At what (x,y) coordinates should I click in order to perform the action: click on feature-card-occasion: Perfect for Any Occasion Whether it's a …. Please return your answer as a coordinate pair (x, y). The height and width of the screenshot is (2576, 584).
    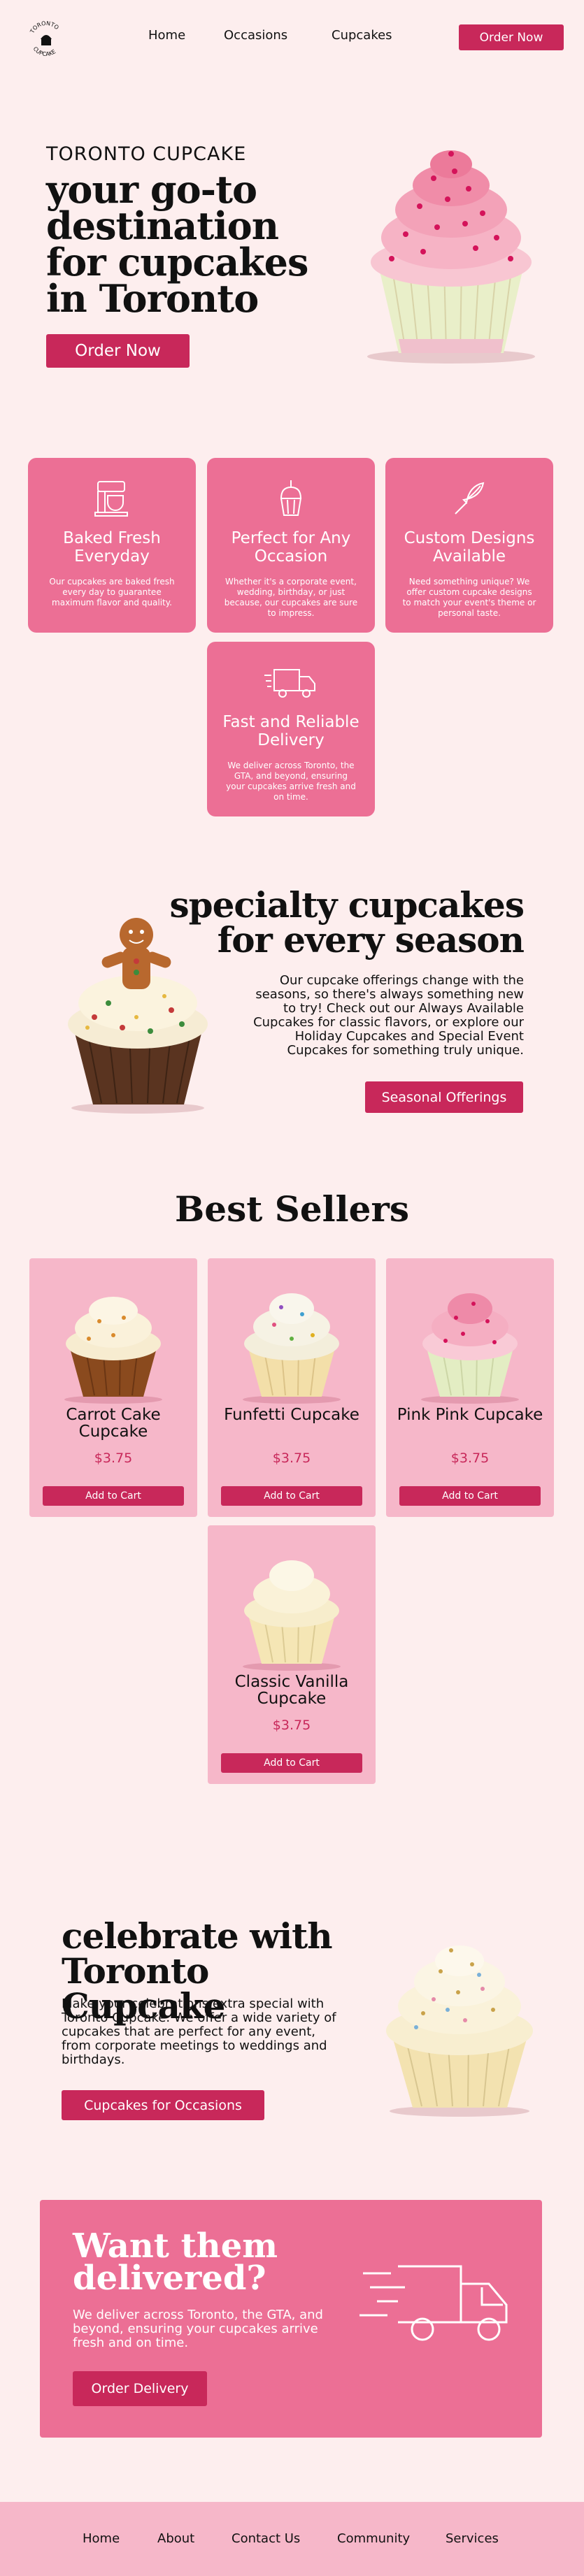
    Looking at the image, I should click on (291, 545).